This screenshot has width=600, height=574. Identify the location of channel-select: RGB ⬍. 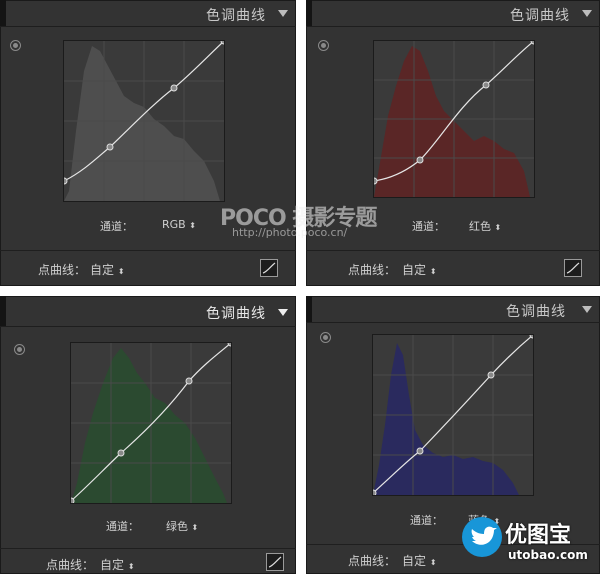
(179, 224).